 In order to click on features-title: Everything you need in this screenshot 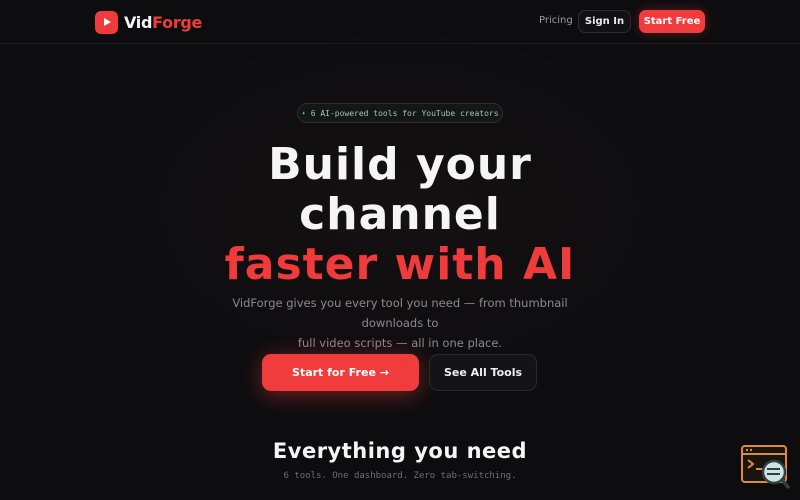, I will do `click(400, 451)`.